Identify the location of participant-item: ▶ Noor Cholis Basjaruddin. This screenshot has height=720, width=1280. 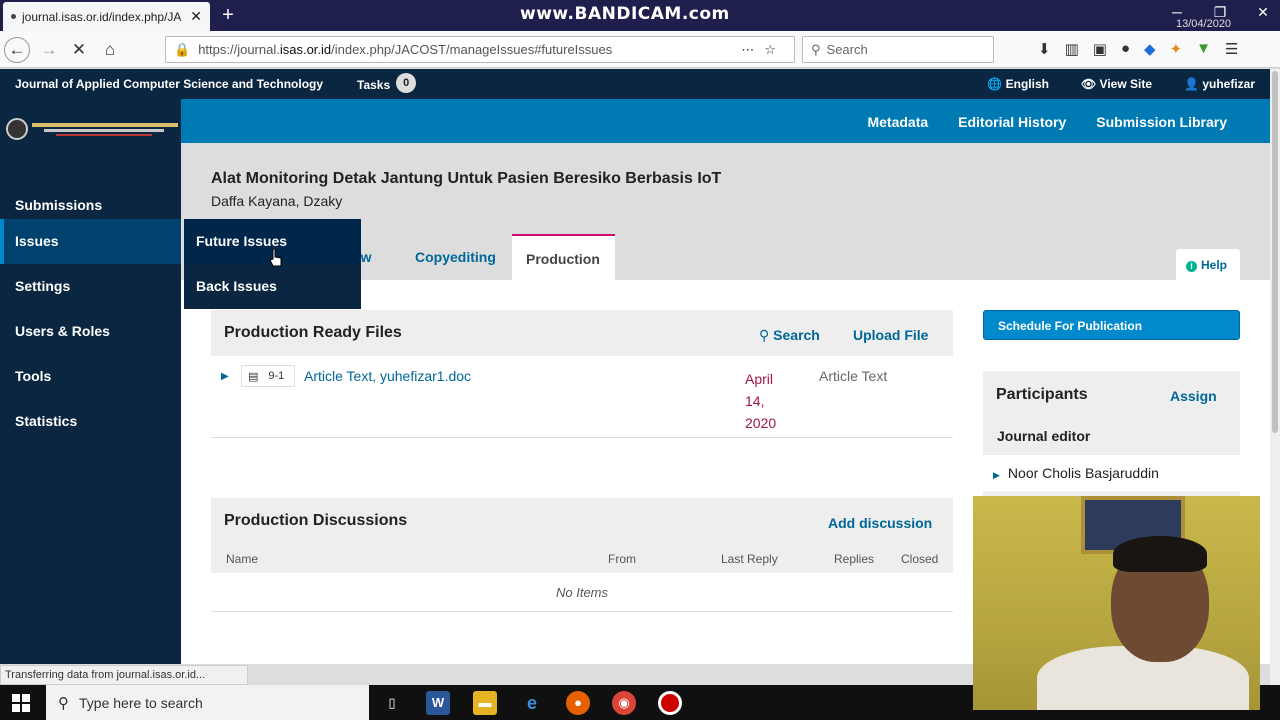
(1111, 473).